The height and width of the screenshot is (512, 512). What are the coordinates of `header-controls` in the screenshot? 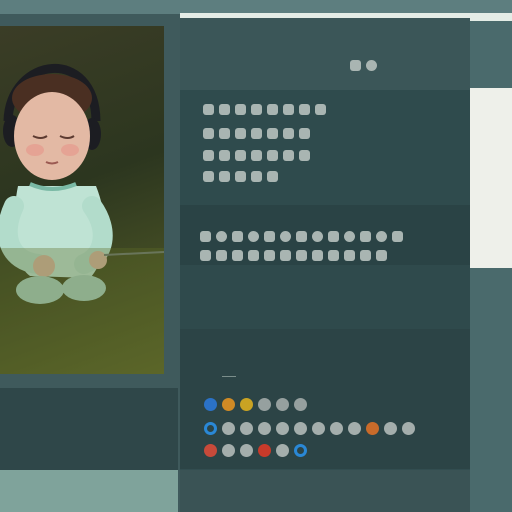 It's located at (363, 65).